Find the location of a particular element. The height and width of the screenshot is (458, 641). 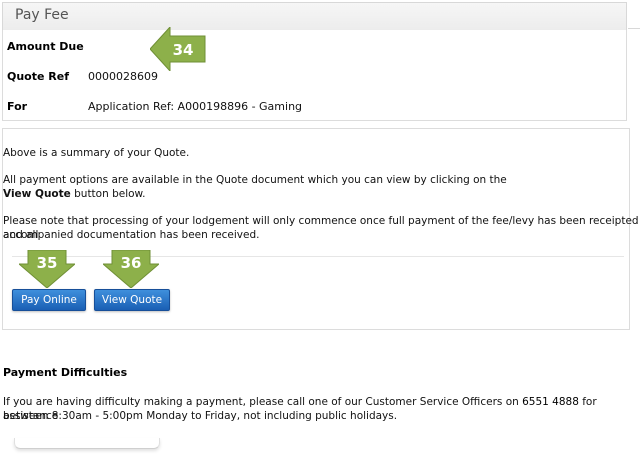

for-value: Application Ref: A000198896 - Gaming is located at coordinates (195, 106).